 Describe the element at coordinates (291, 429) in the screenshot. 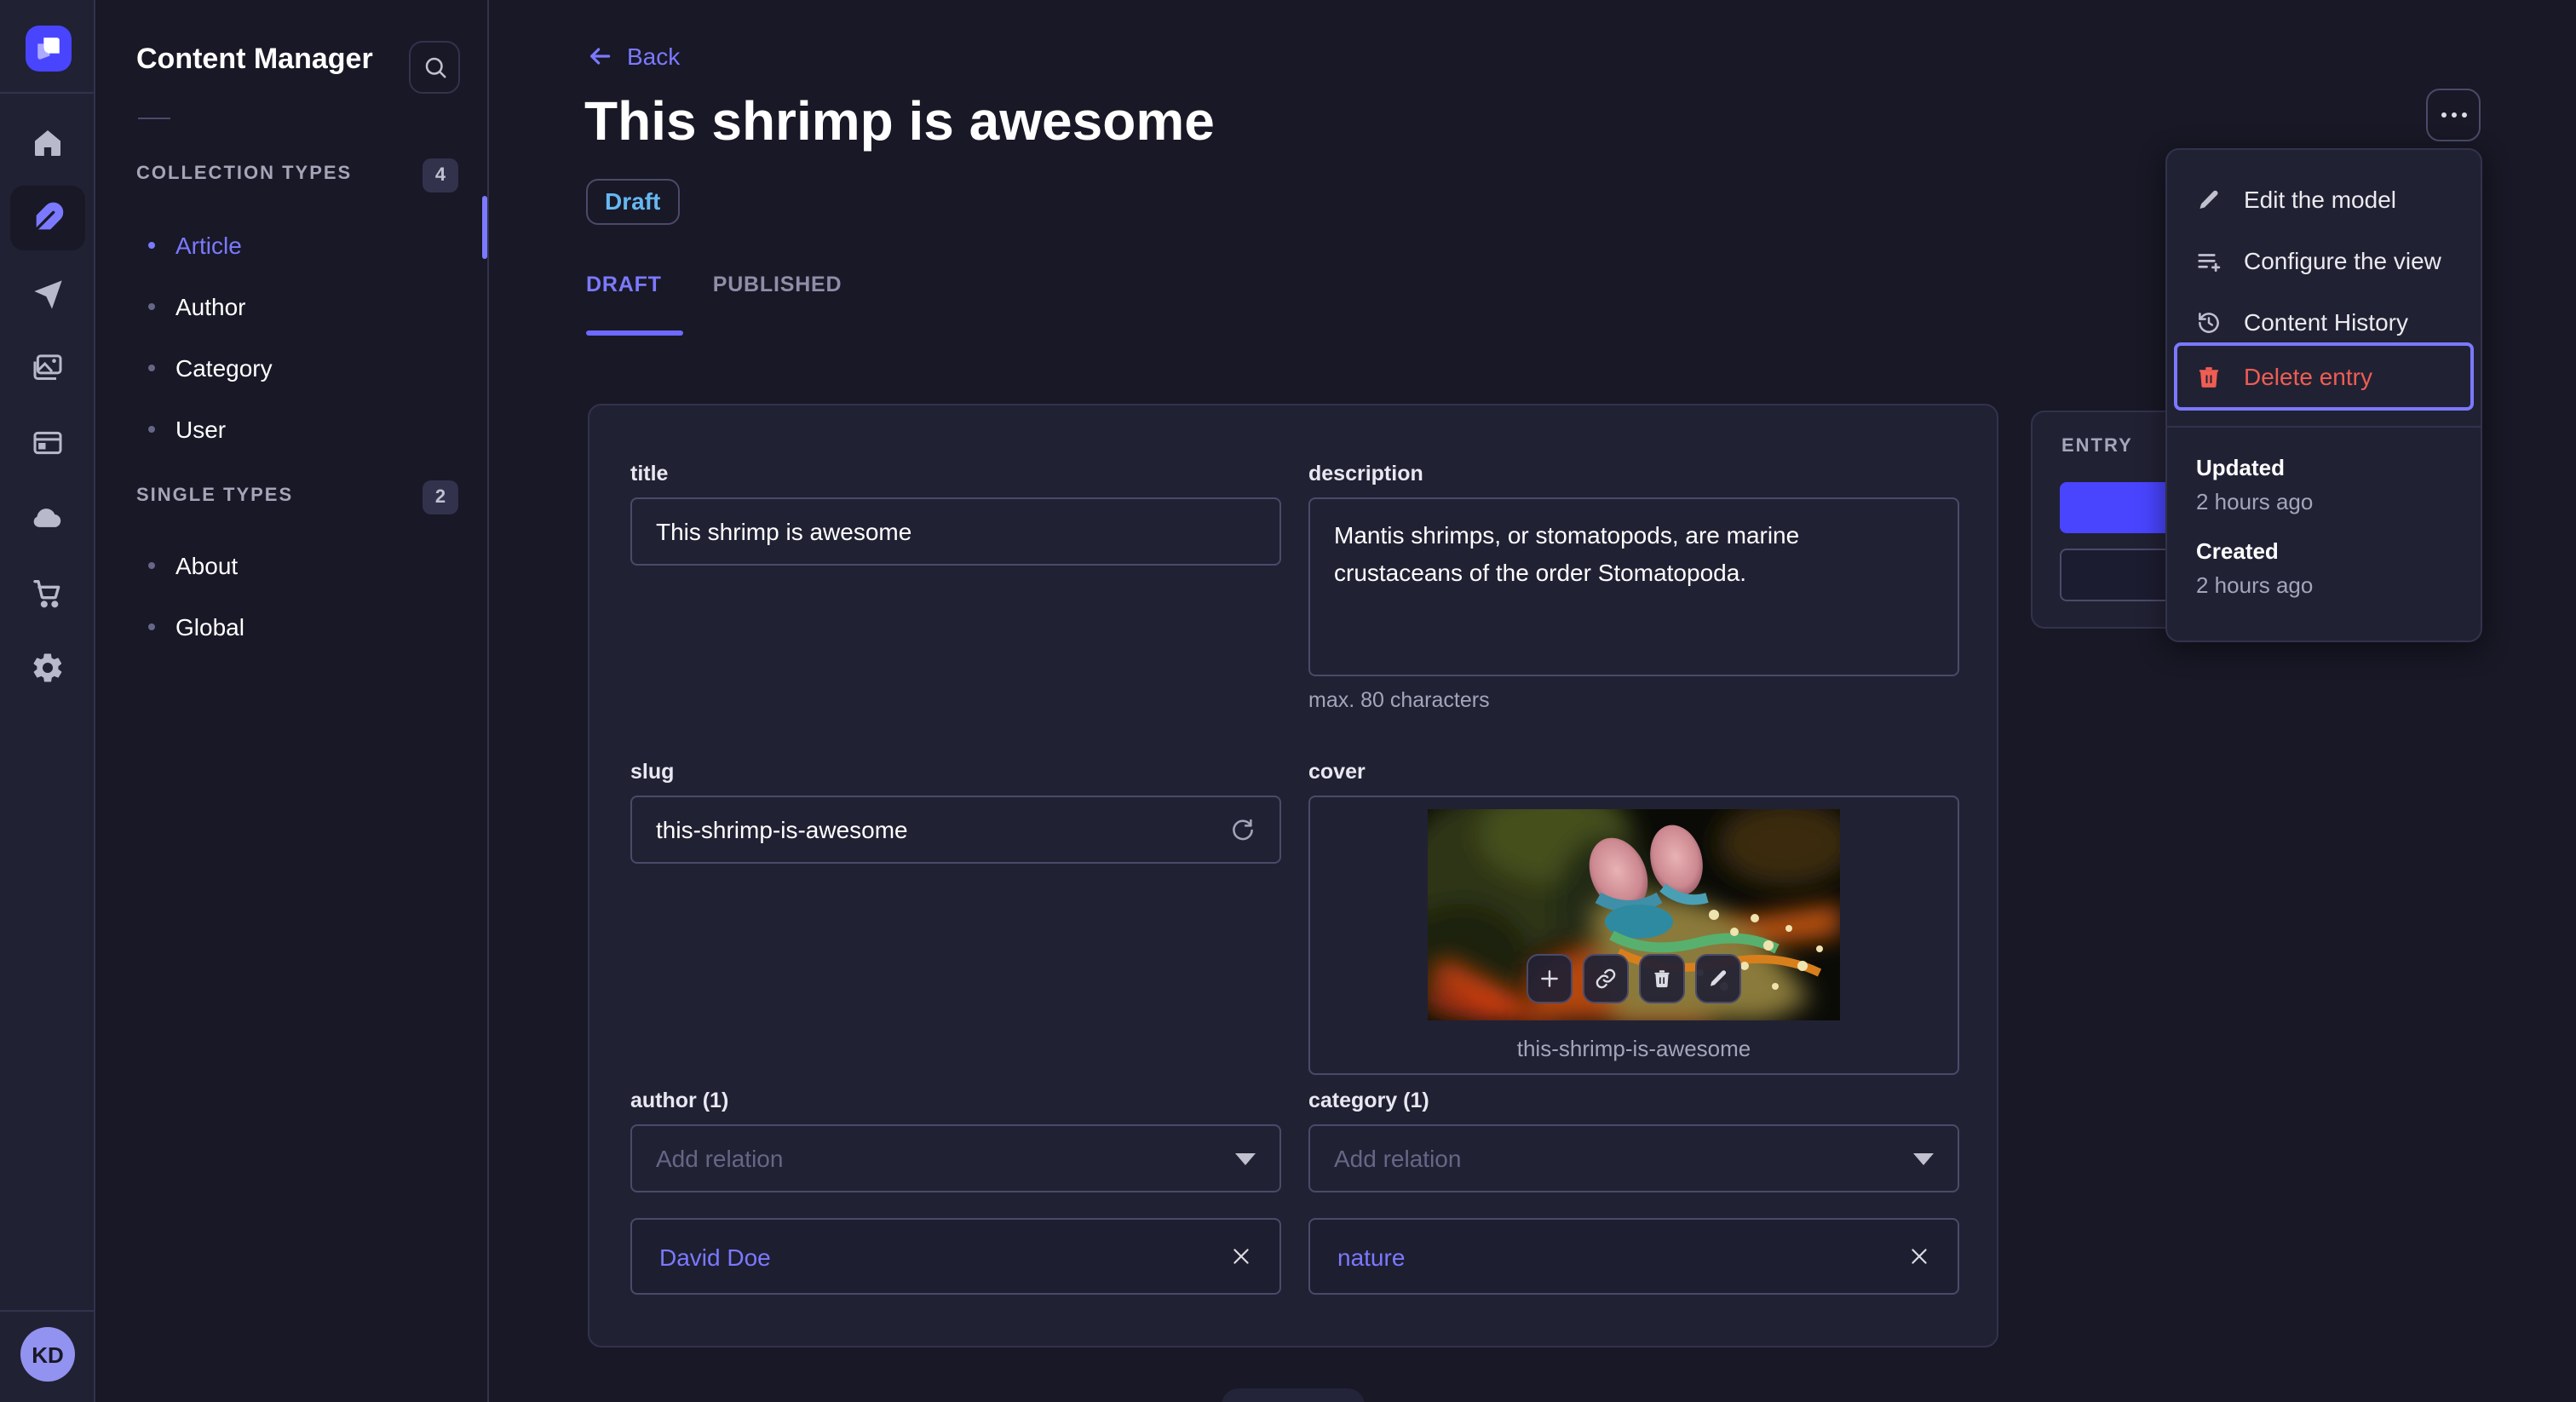

I see `sidebar-item-user: User` at that location.